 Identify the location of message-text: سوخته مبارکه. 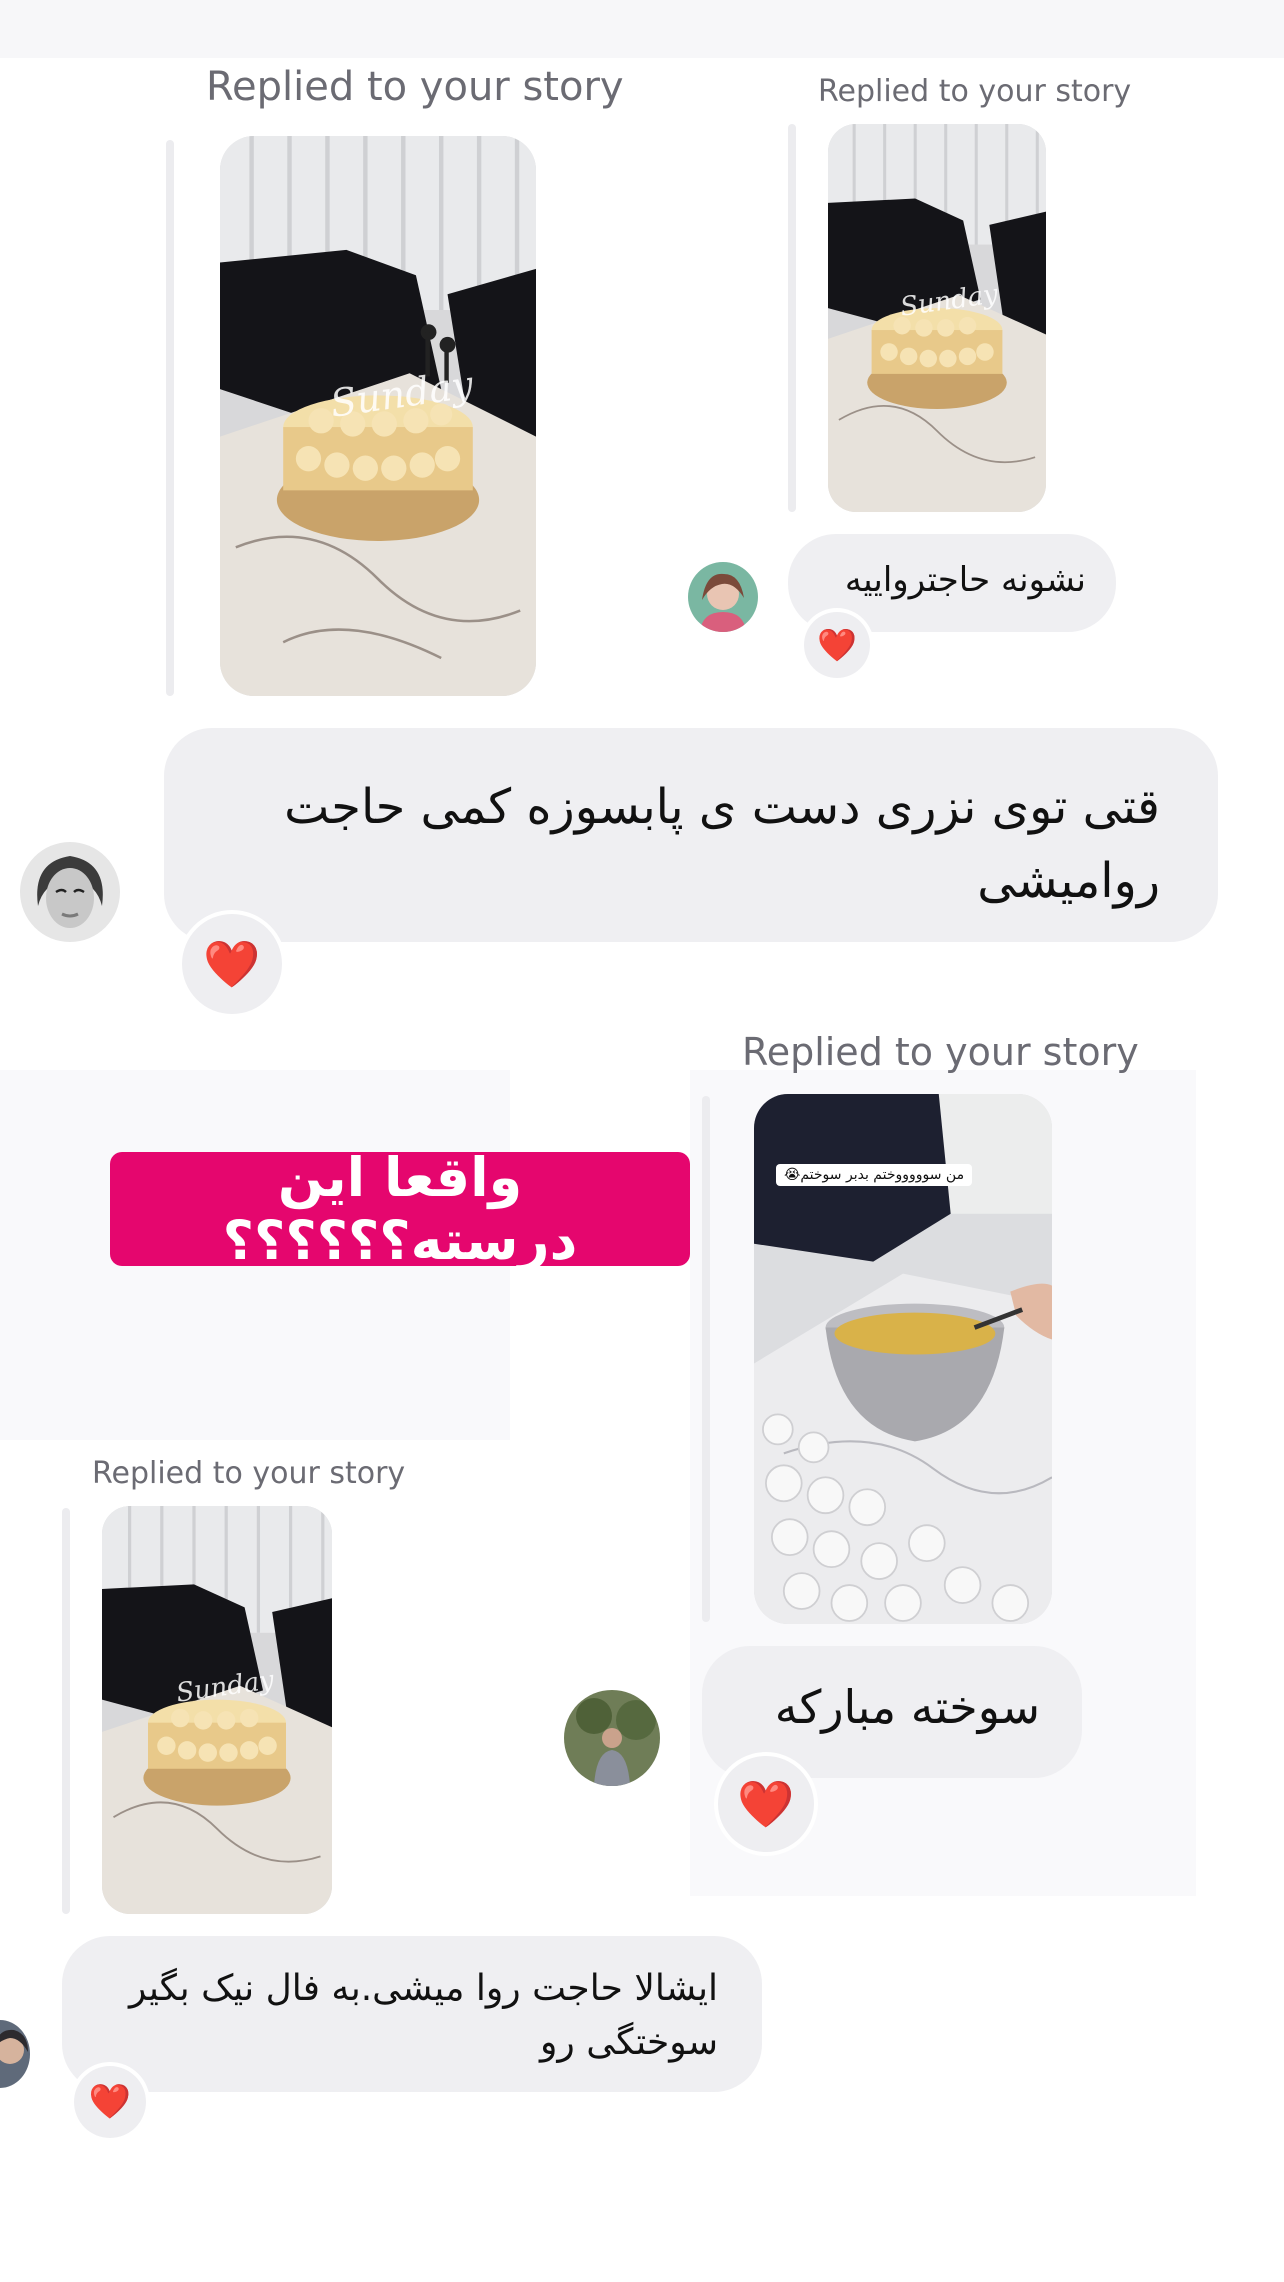
(907, 1707).